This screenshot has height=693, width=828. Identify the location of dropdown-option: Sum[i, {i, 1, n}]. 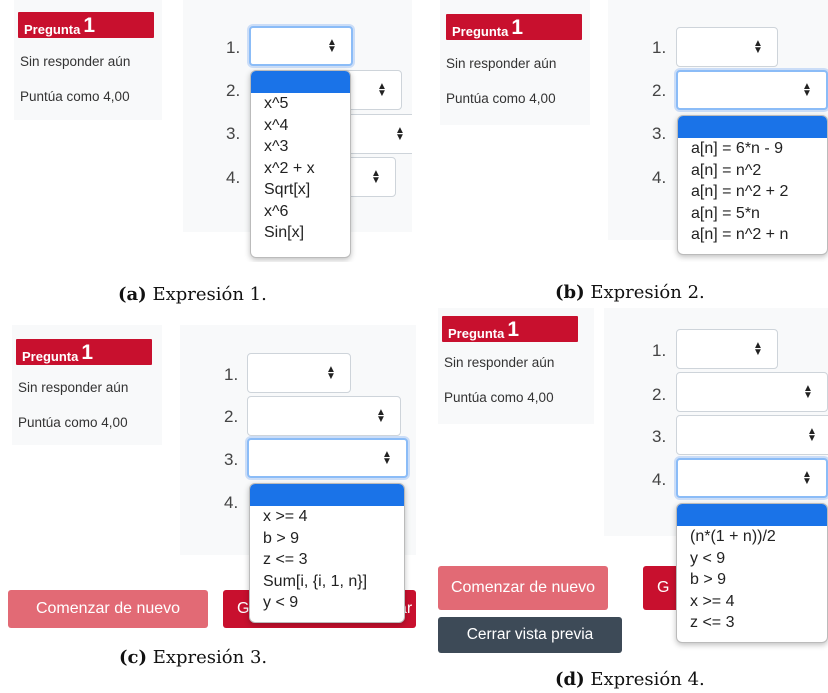
(327, 582).